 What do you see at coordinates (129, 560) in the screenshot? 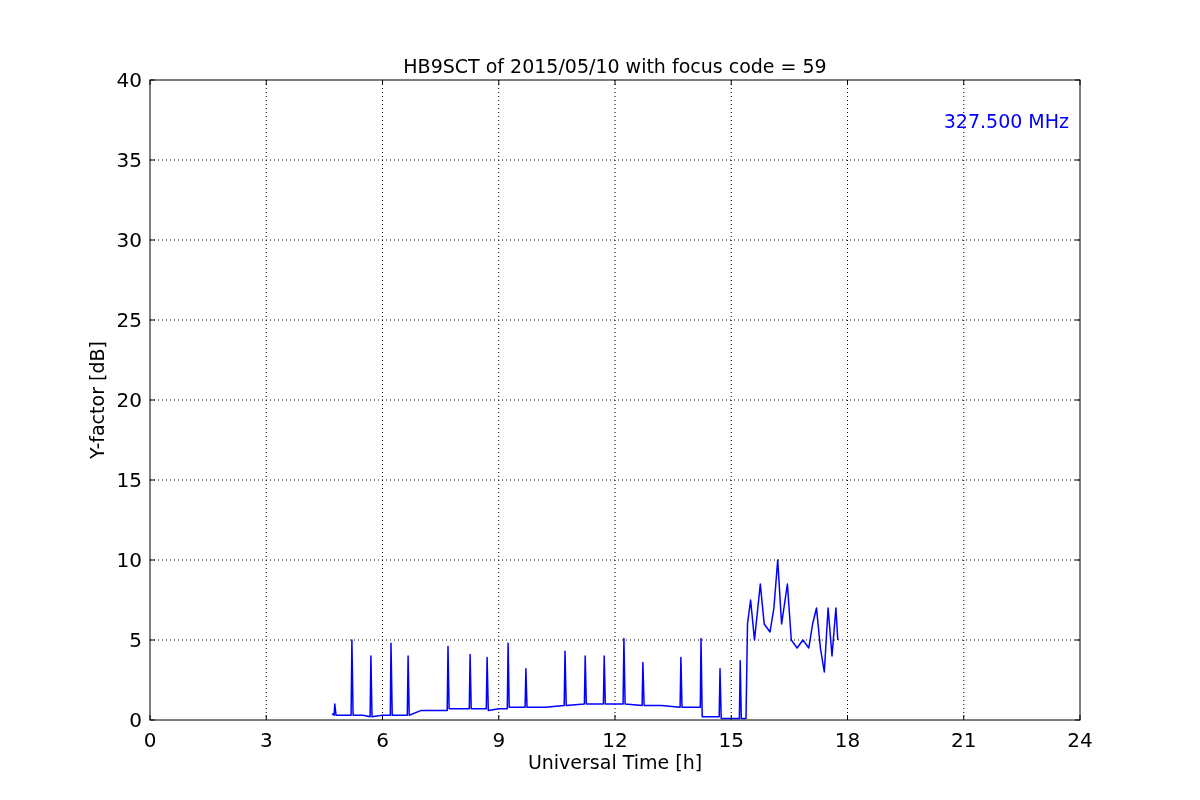
I see `axis-tick-label: 10` at bounding box center [129, 560].